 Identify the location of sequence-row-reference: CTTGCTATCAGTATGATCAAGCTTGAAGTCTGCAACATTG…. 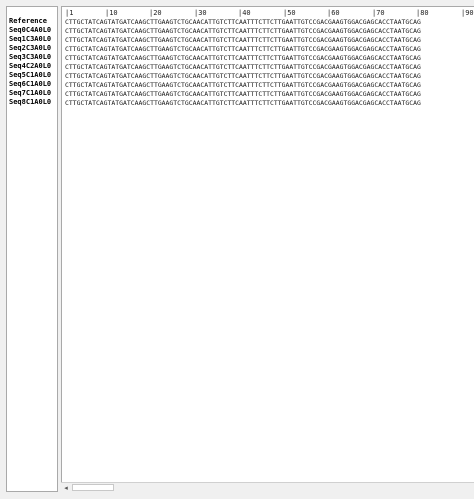
(243, 22).